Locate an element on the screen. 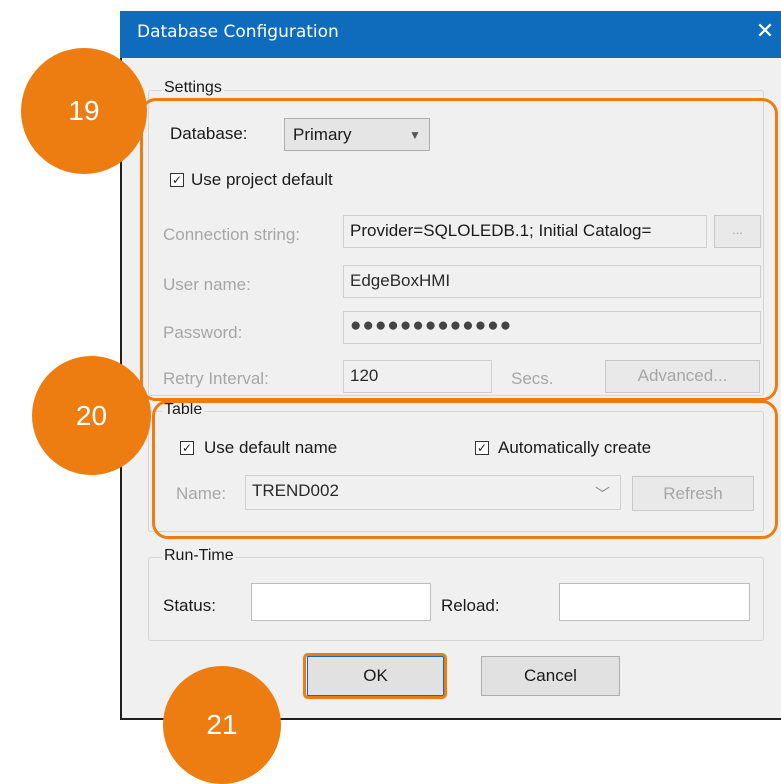  callout-20-number: 20 is located at coordinates (91, 415).